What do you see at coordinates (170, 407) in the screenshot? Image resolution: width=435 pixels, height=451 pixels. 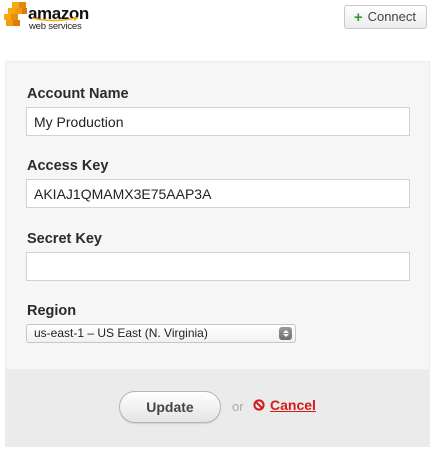 I see `update-button: Update` at bounding box center [170, 407].